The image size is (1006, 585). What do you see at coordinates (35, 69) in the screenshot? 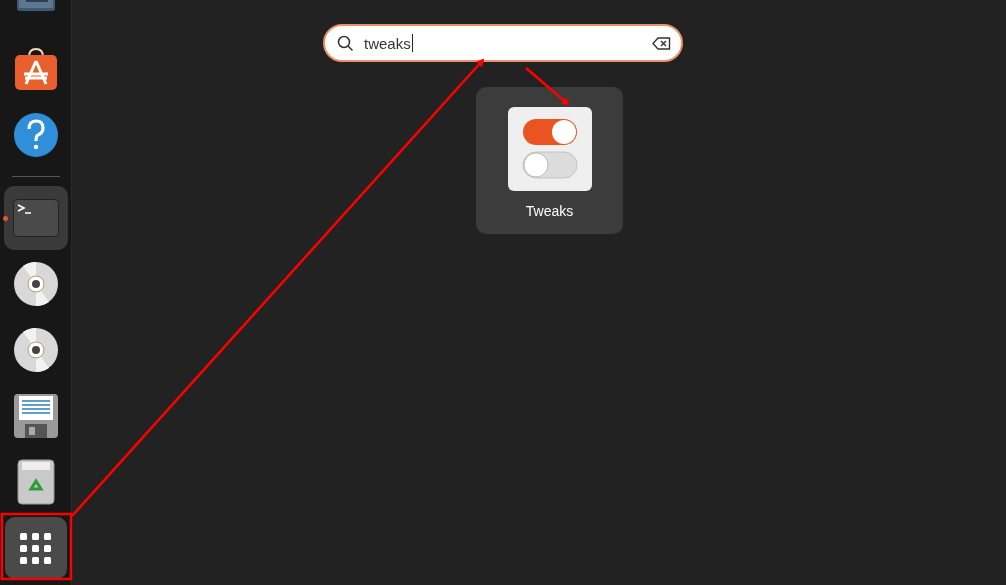
I see `shopping-bag-icon` at bounding box center [35, 69].